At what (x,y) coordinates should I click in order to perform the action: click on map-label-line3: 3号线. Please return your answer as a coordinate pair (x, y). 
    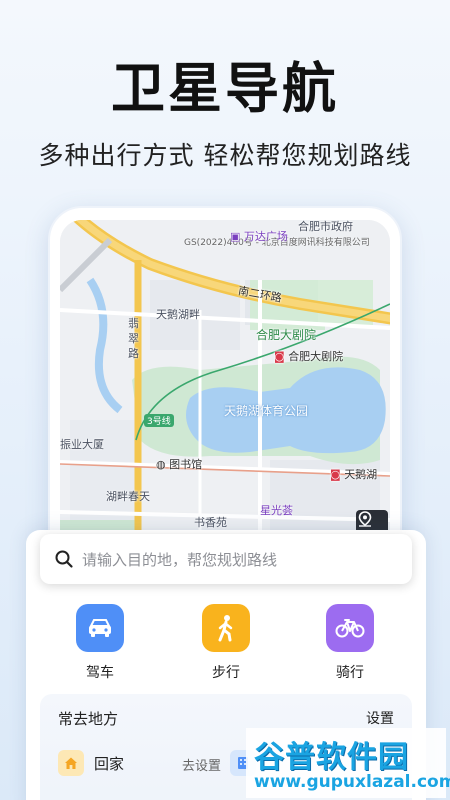
    Looking at the image, I should click on (159, 420).